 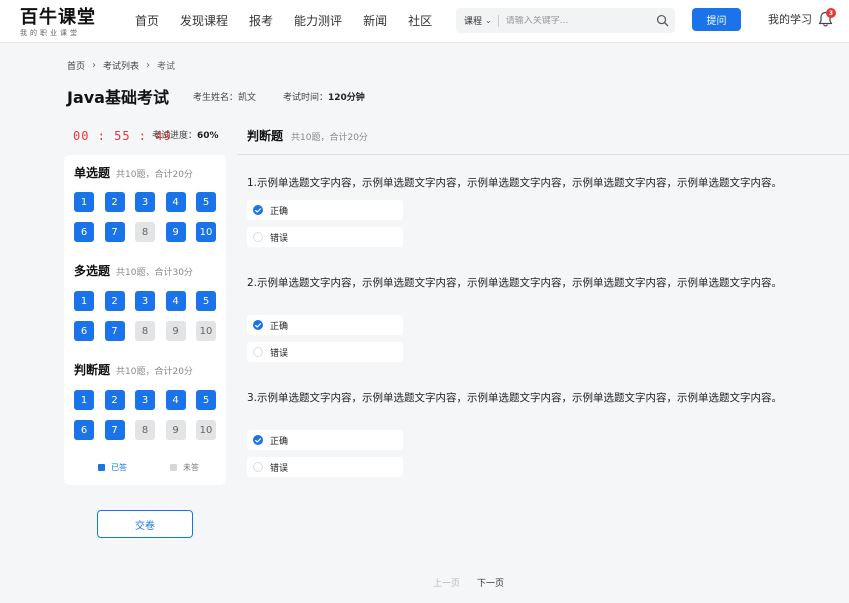 I want to click on breadcrumb: 首页 › 考试列表 › 考试, so click(x=121, y=65).